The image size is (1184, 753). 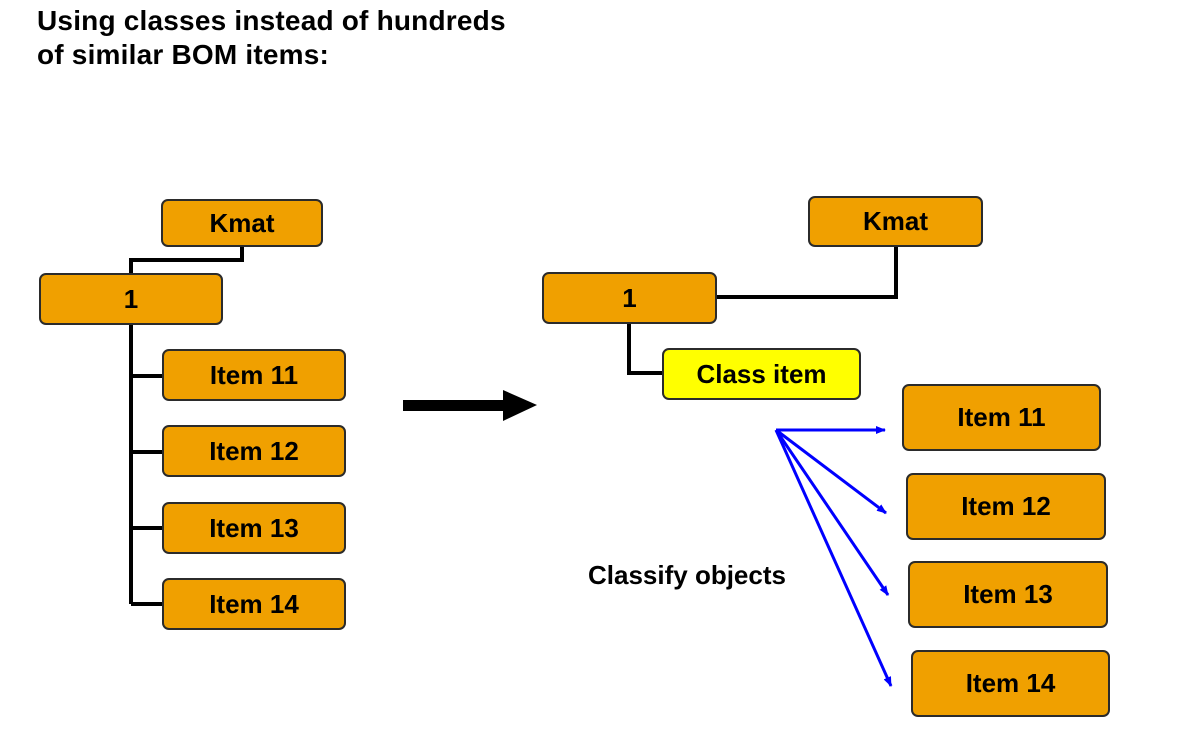 What do you see at coordinates (807, 272) in the screenshot?
I see `node-to-kmat-connector` at bounding box center [807, 272].